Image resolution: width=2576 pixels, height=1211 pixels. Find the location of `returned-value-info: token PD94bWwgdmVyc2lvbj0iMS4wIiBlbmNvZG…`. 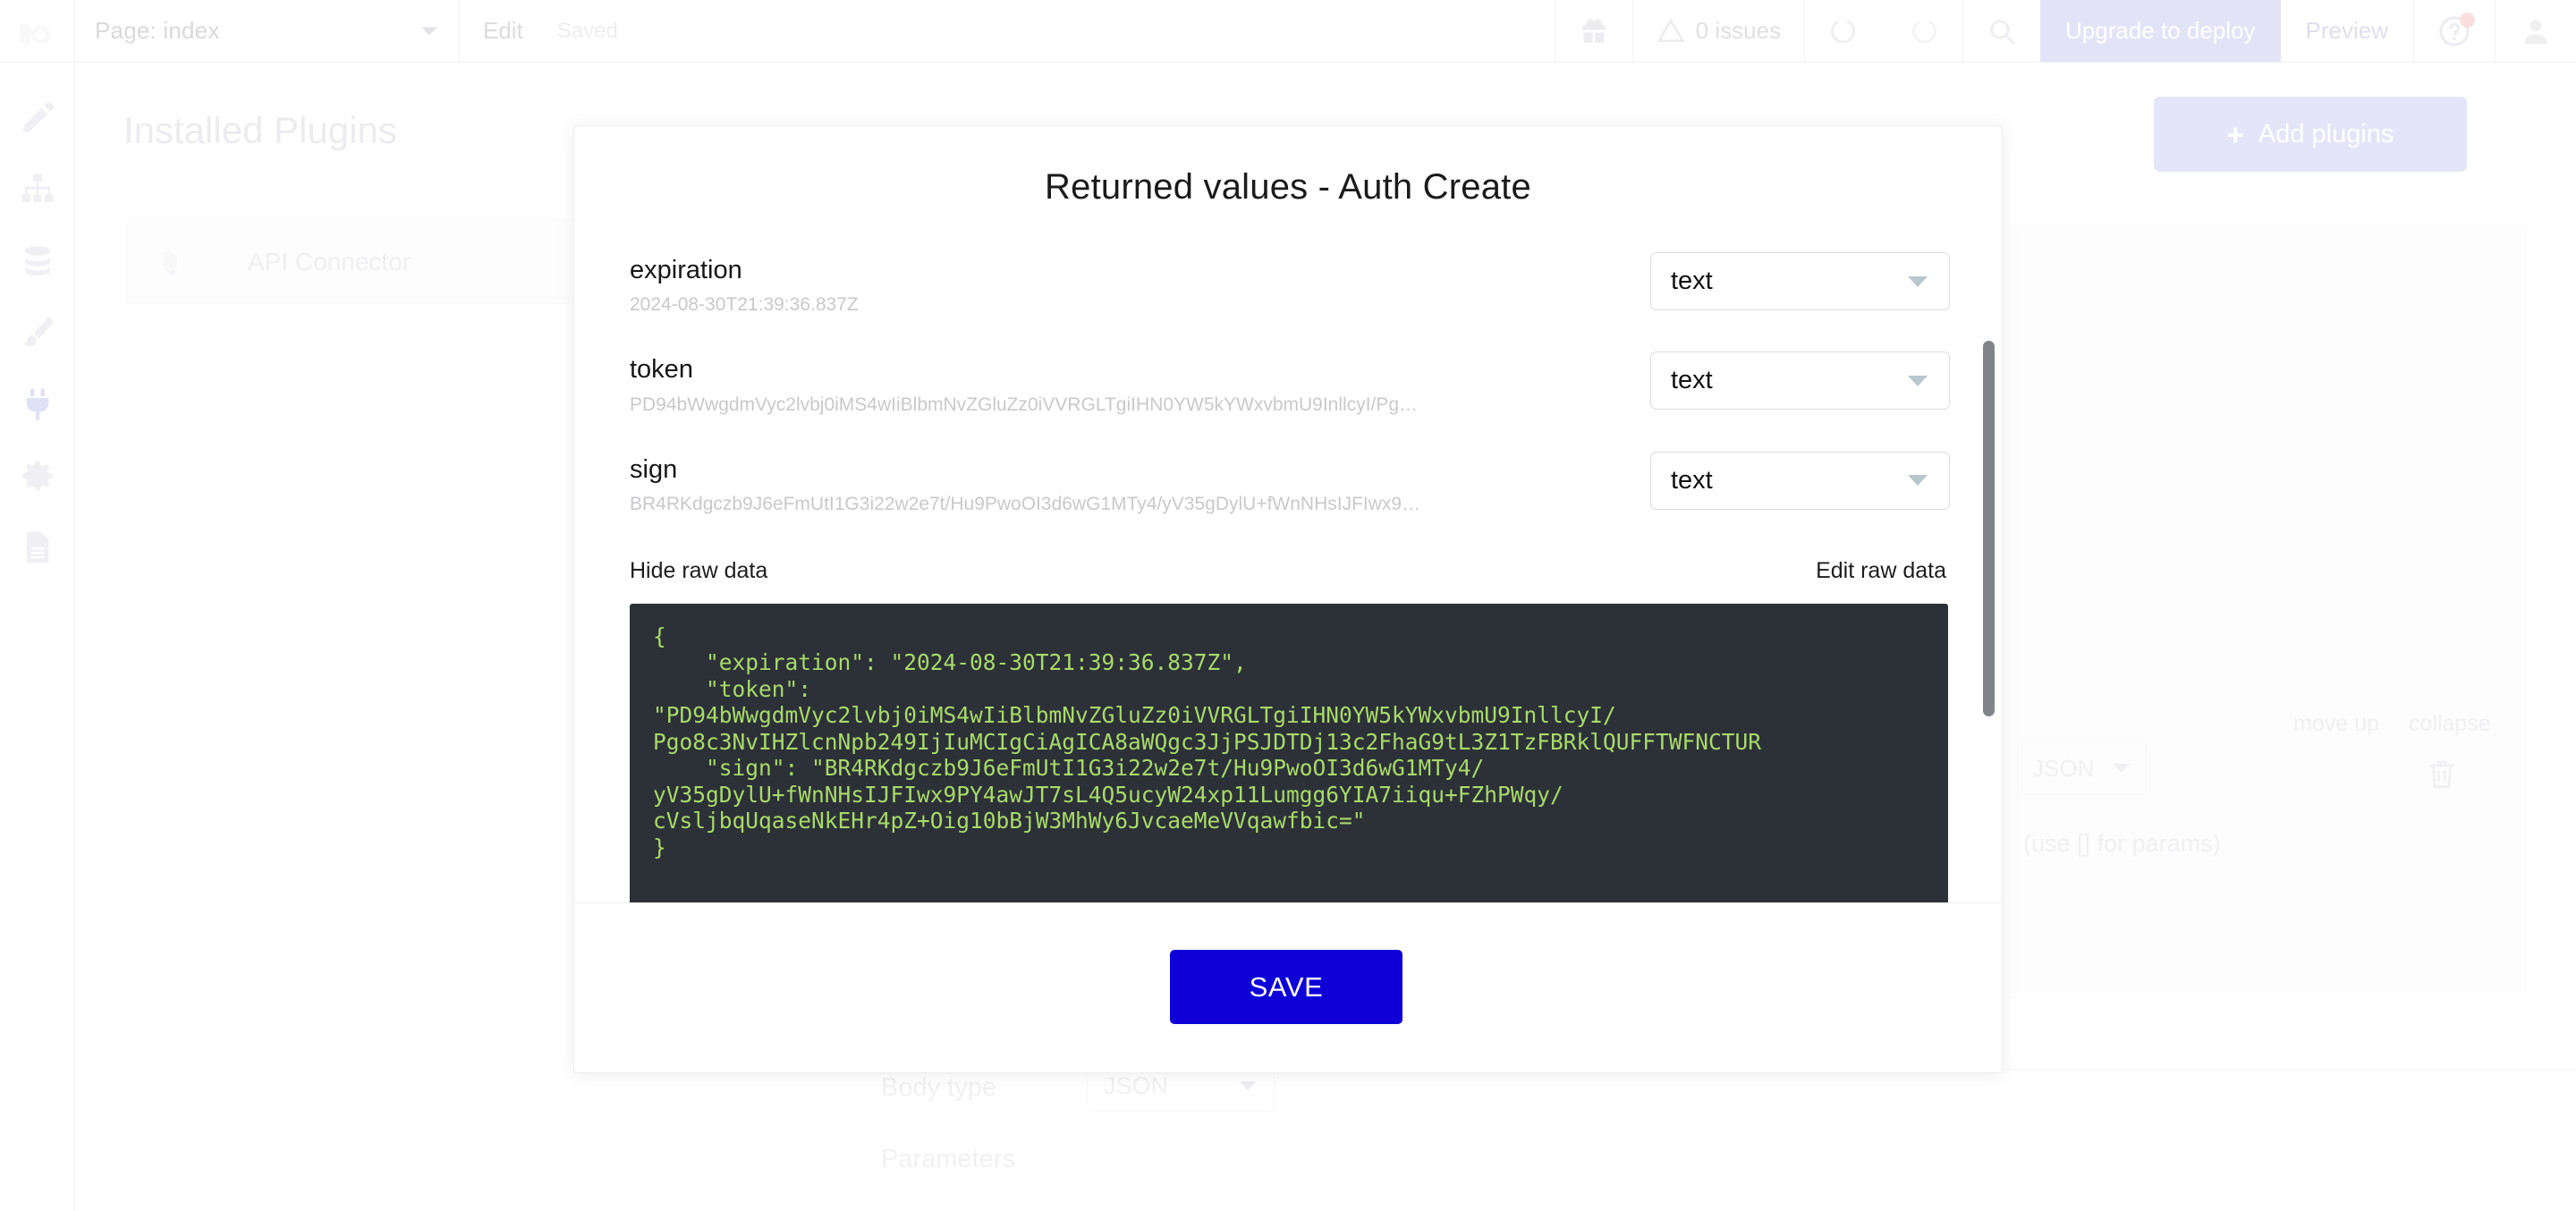

returned-value-info: token PD94bWwgdmVyc2lvbj0iMS4wIiBlbmNvZG… is located at coordinates (1140, 382).